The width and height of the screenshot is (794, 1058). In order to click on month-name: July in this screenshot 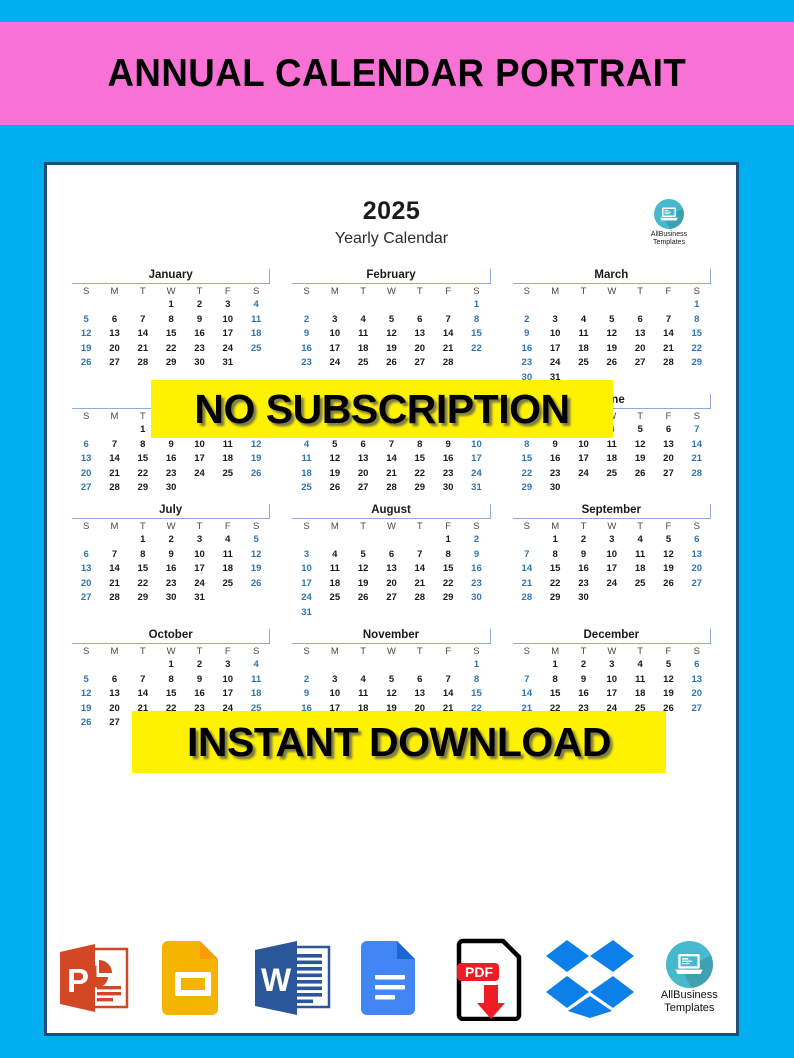, I will do `click(171, 512)`.